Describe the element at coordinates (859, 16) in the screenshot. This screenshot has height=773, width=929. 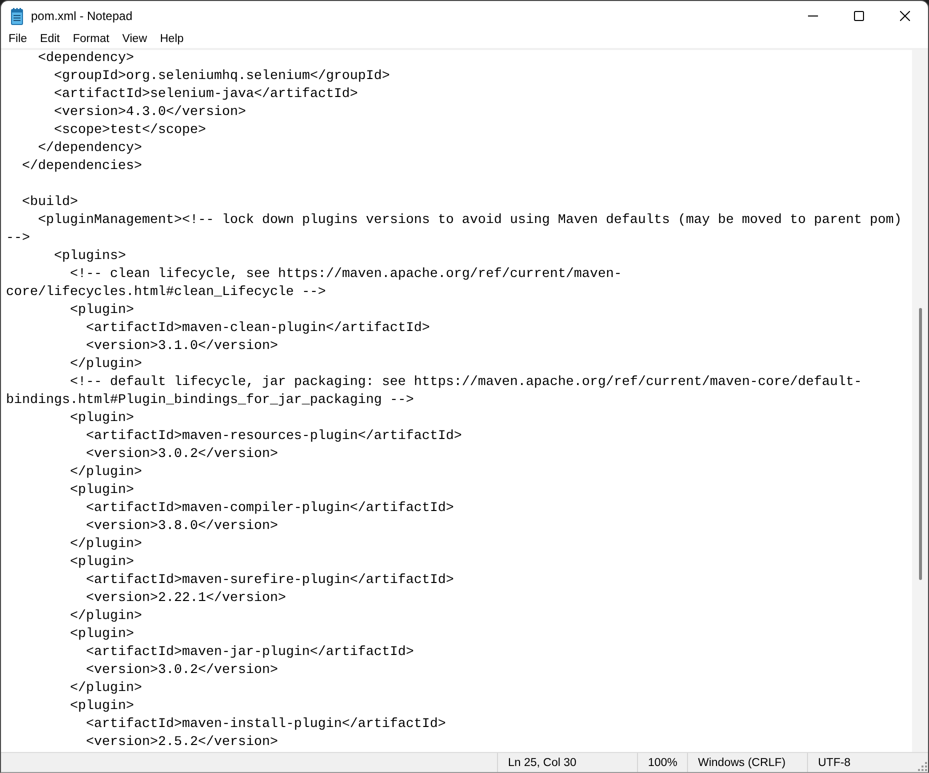
I see `maximize-icon` at that location.